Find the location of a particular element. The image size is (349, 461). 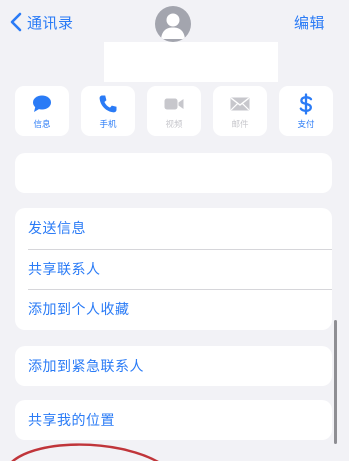

action-buttons: 信息 手机 视频 邮件 支付 is located at coordinates (174, 111).